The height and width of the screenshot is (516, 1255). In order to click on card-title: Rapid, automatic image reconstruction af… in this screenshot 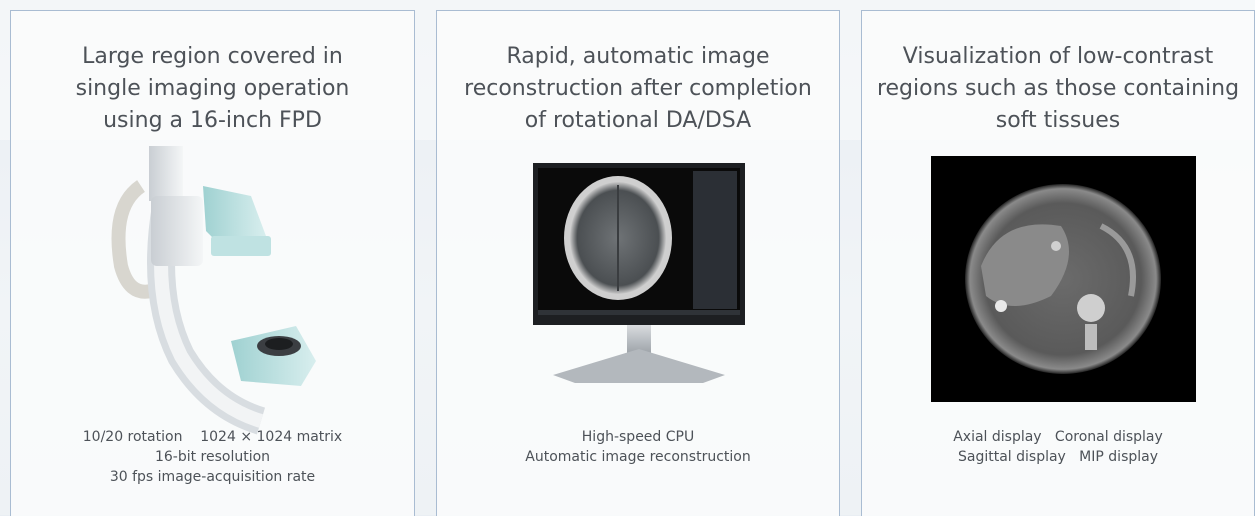, I will do `click(638, 88)`.